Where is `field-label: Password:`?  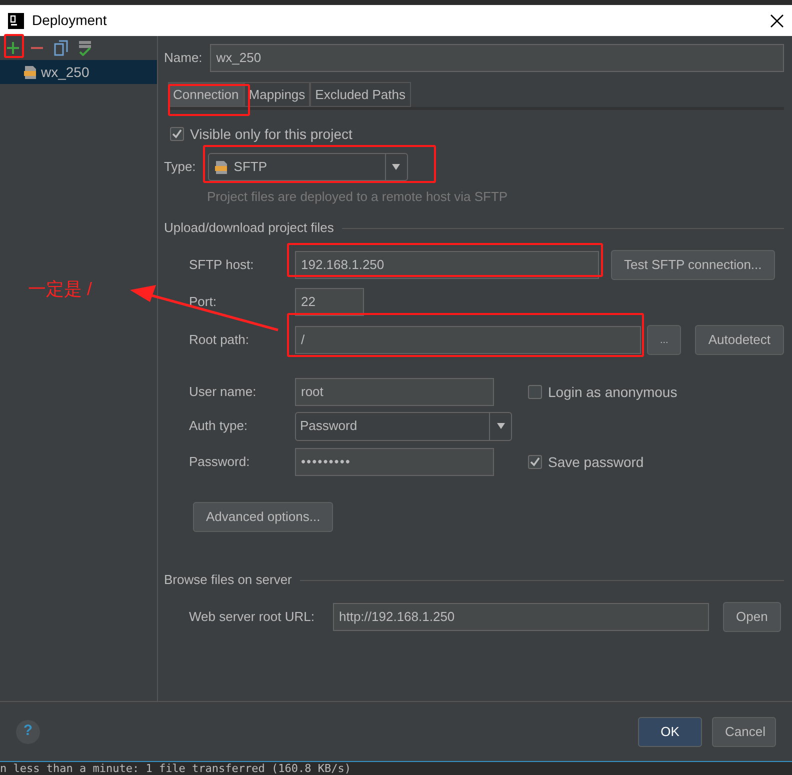
field-label: Password: is located at coordinates (220, 462).